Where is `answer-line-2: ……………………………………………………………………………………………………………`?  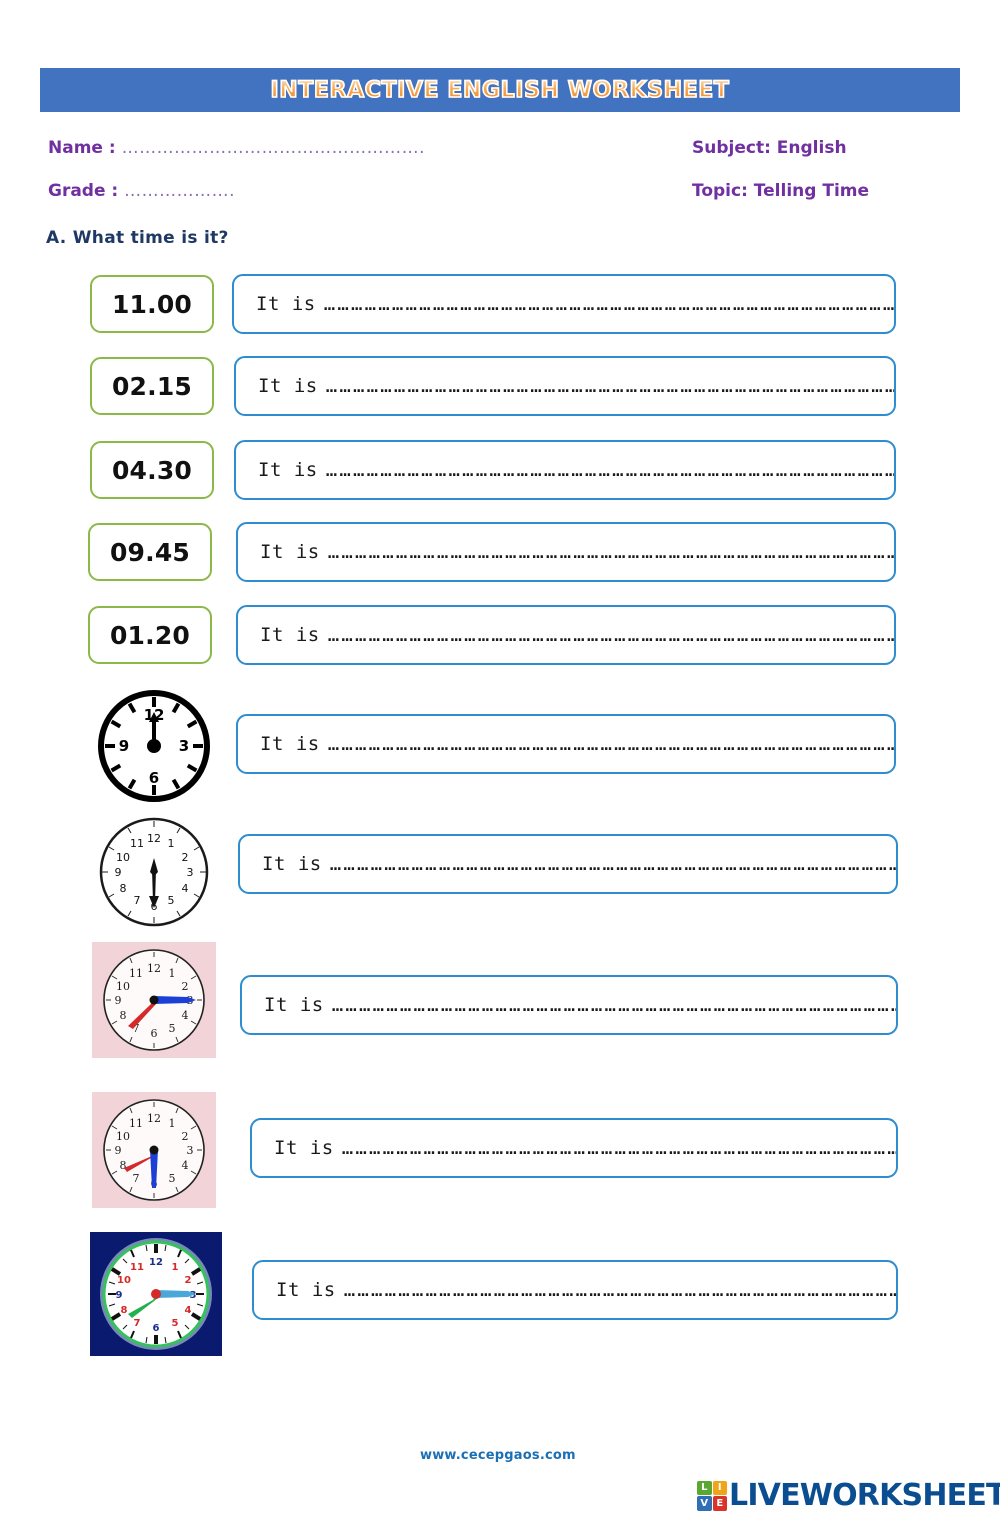 answer-line-2: …………………………………………………………………………………………………………… is located at coordinates (610, 386).